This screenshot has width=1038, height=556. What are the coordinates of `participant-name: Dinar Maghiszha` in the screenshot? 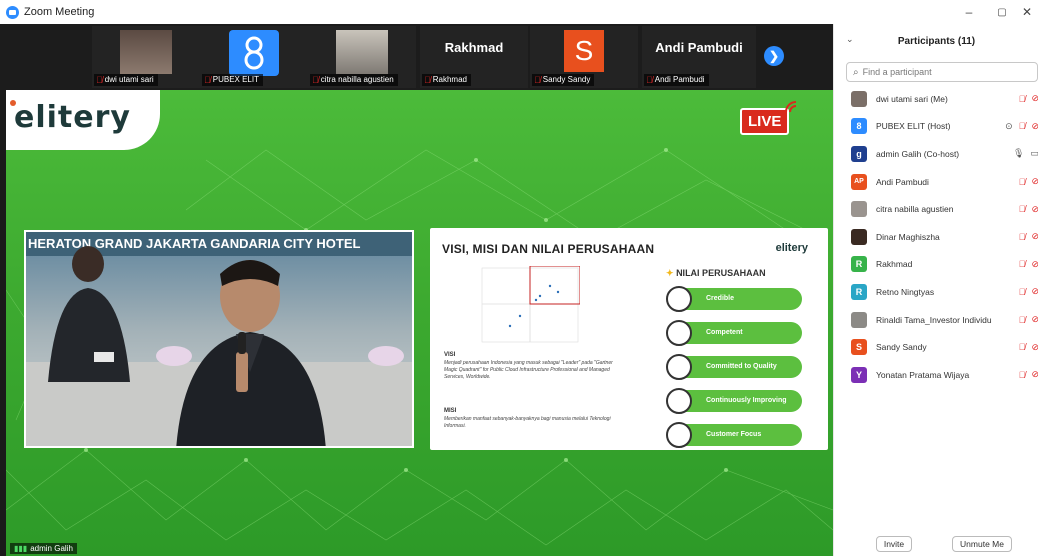 It's located at (908, 236).